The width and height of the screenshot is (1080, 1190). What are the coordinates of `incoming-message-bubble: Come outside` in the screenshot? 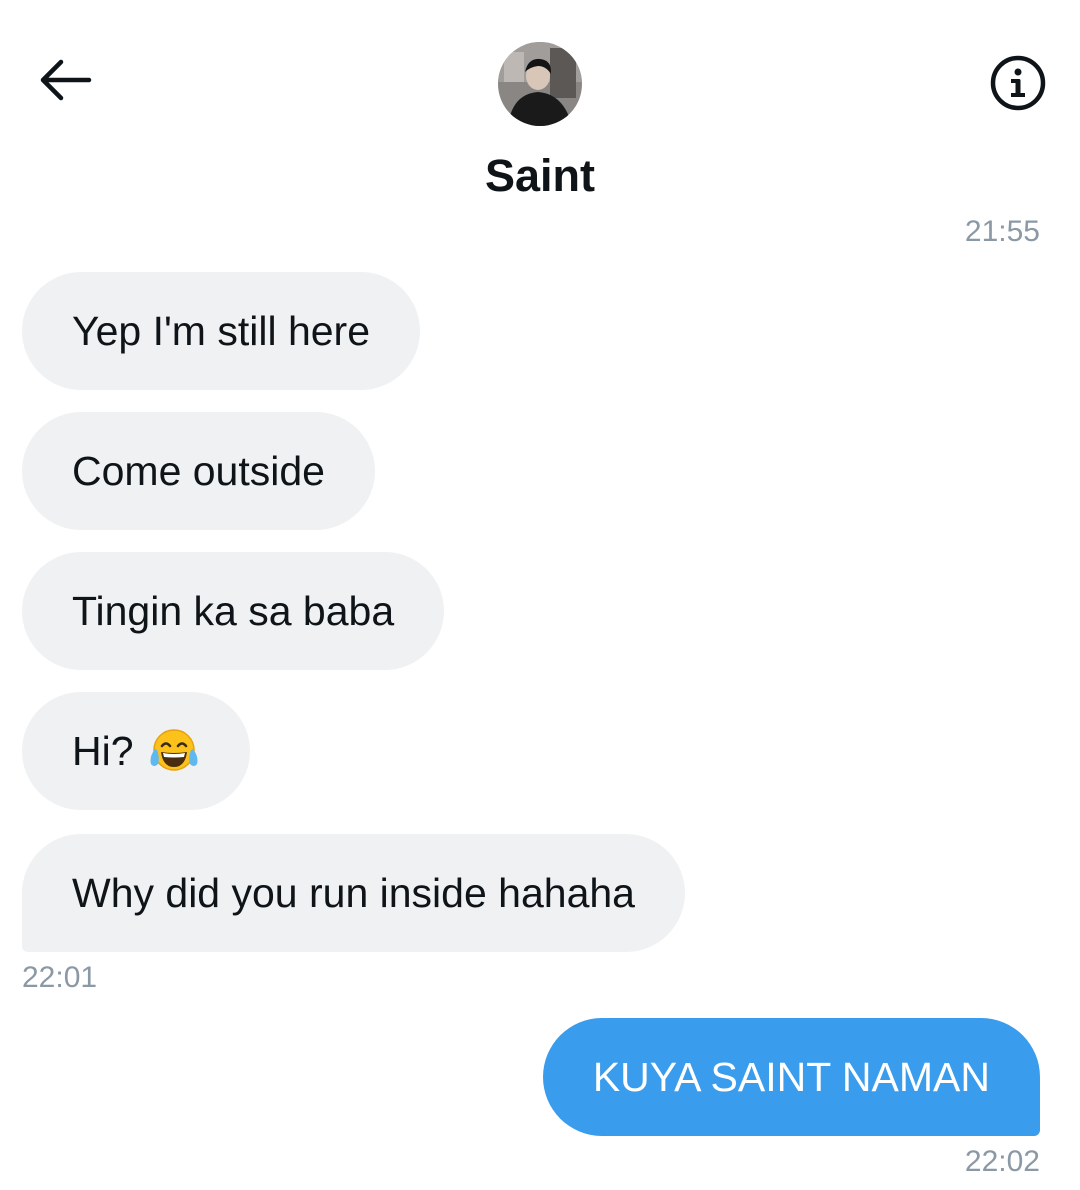 It's located at (198, 471).